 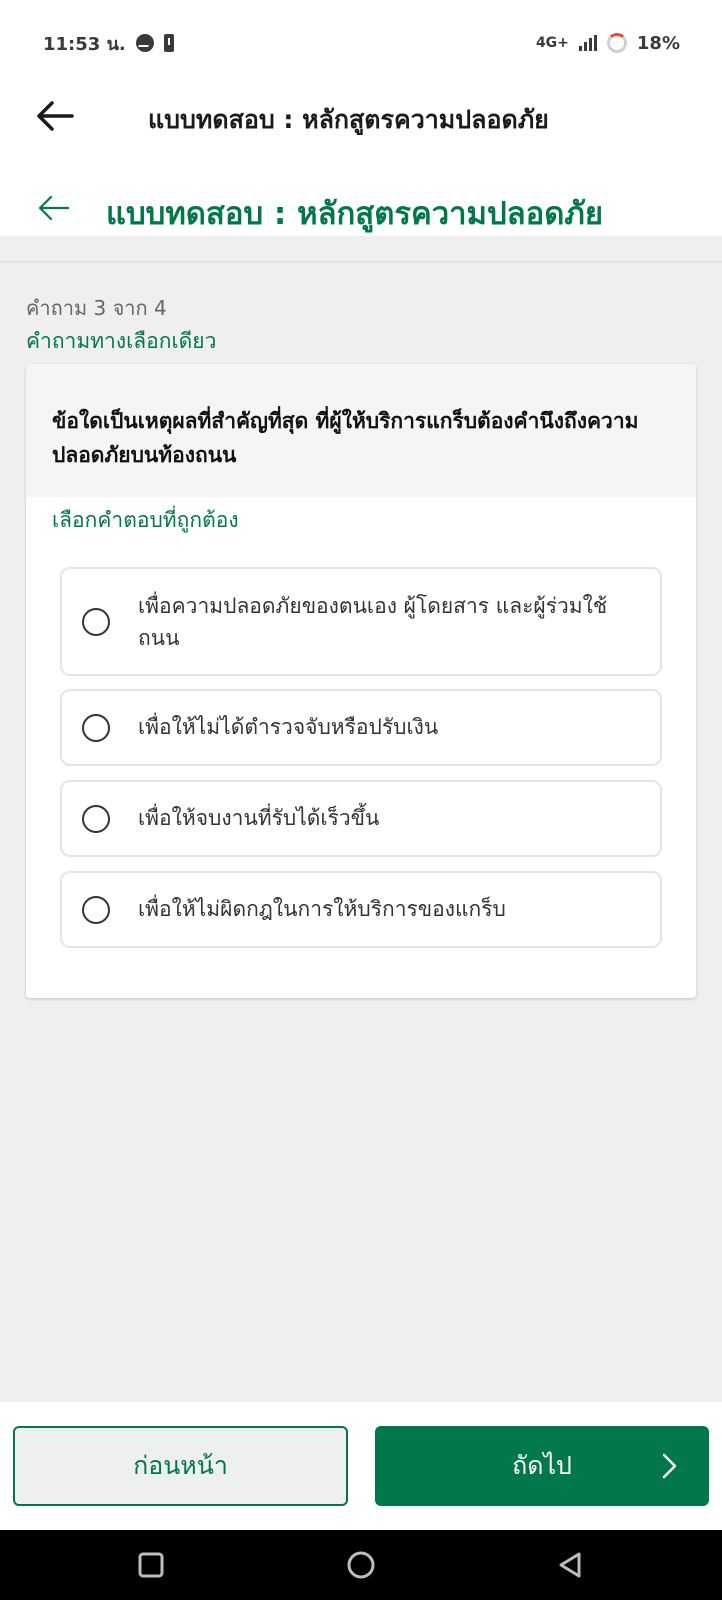 I want to click on network-type: 4G+, so click(x=552, y=43).